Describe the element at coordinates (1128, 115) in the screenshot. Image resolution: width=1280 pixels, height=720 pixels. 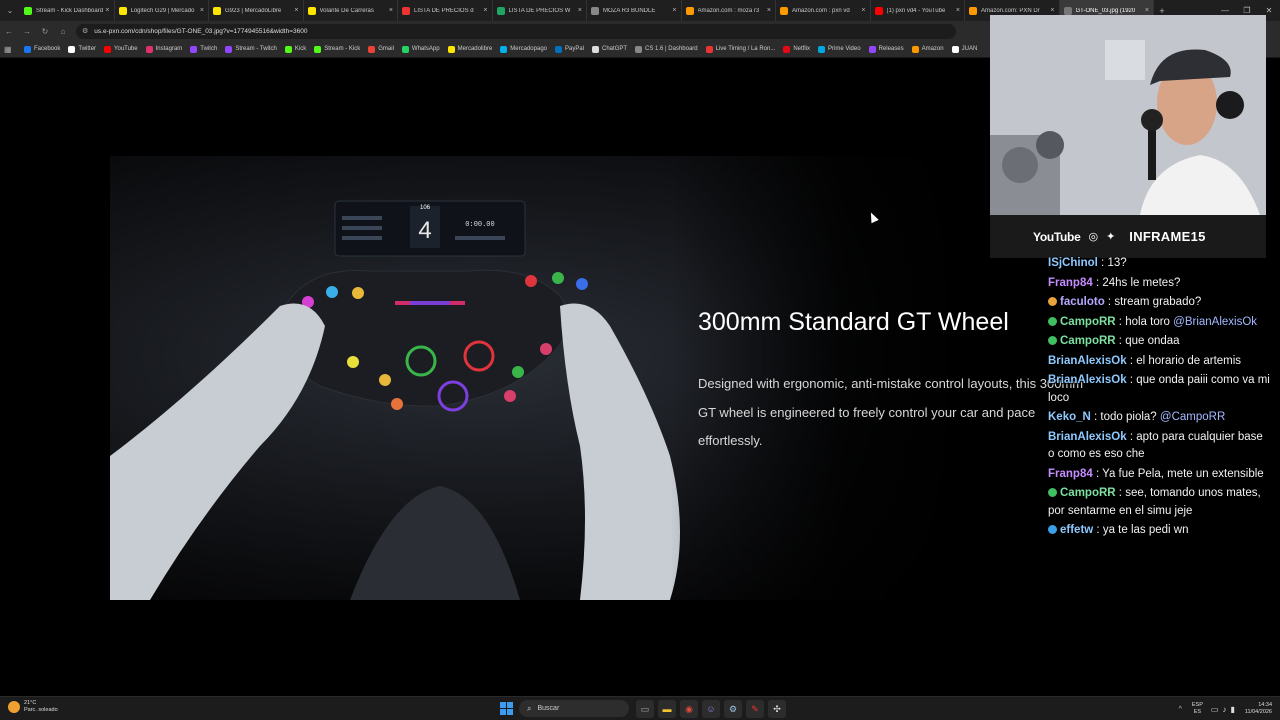
I see `streamer-figure` at that location.